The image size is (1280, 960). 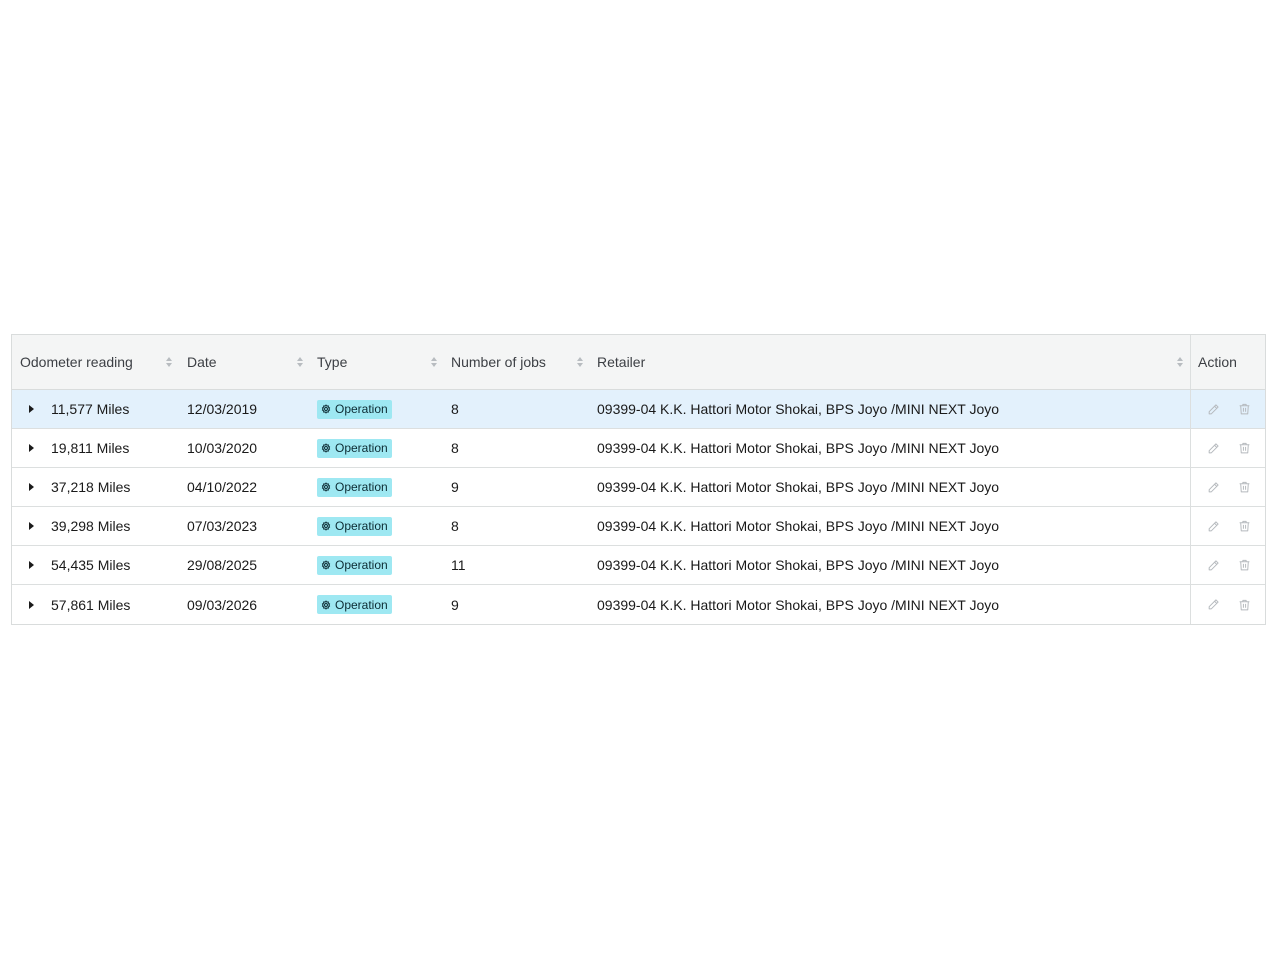 I want to click on column-header-retailer: Retailer, so click(x=890, y=362).